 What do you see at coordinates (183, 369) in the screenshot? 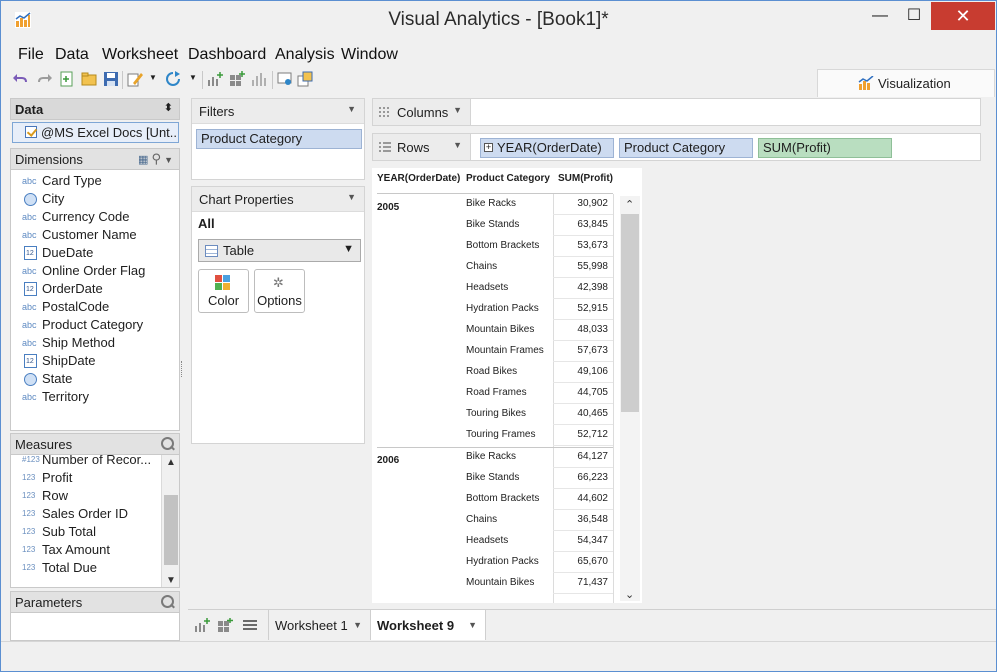
I see `pane-splitter` at bounding box center [183, 369].